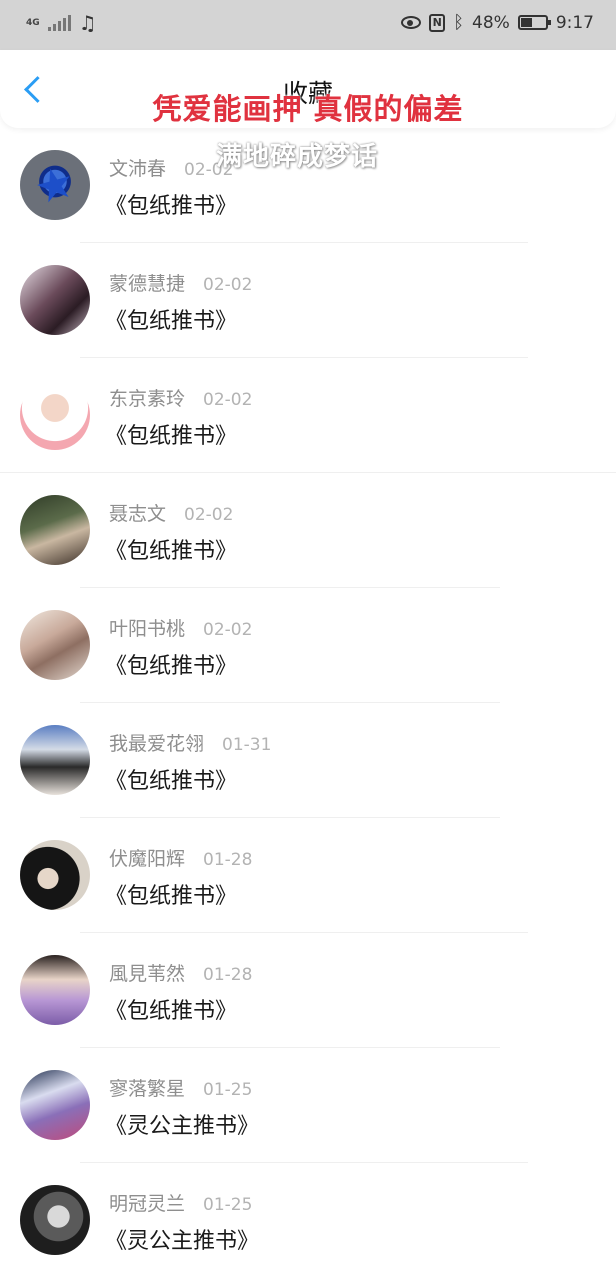 The width and height of the screenshot is (616, 1280). What do you see at coordinates (437, 22) in the screenshot?
I see `nfc-icon: N` at bounding box center [437, 22].